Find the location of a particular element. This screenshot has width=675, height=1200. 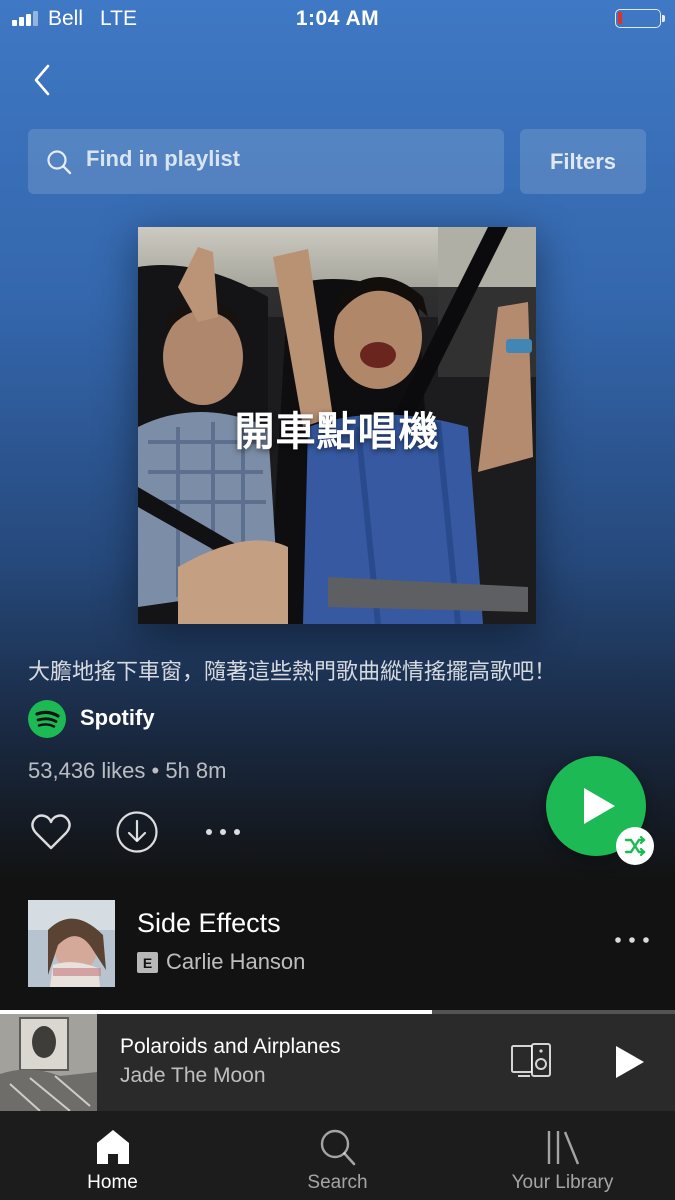

tab-home: Home is located at coordinates (112, 1155).